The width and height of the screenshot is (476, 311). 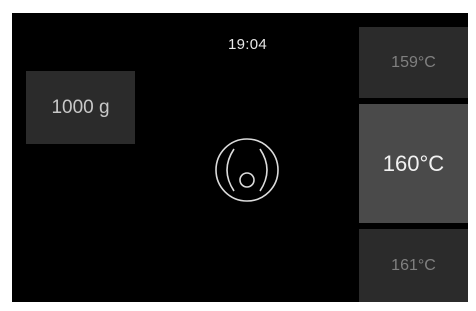 I want to click on weight-label: 1000 g, so click(x=80, y=107).